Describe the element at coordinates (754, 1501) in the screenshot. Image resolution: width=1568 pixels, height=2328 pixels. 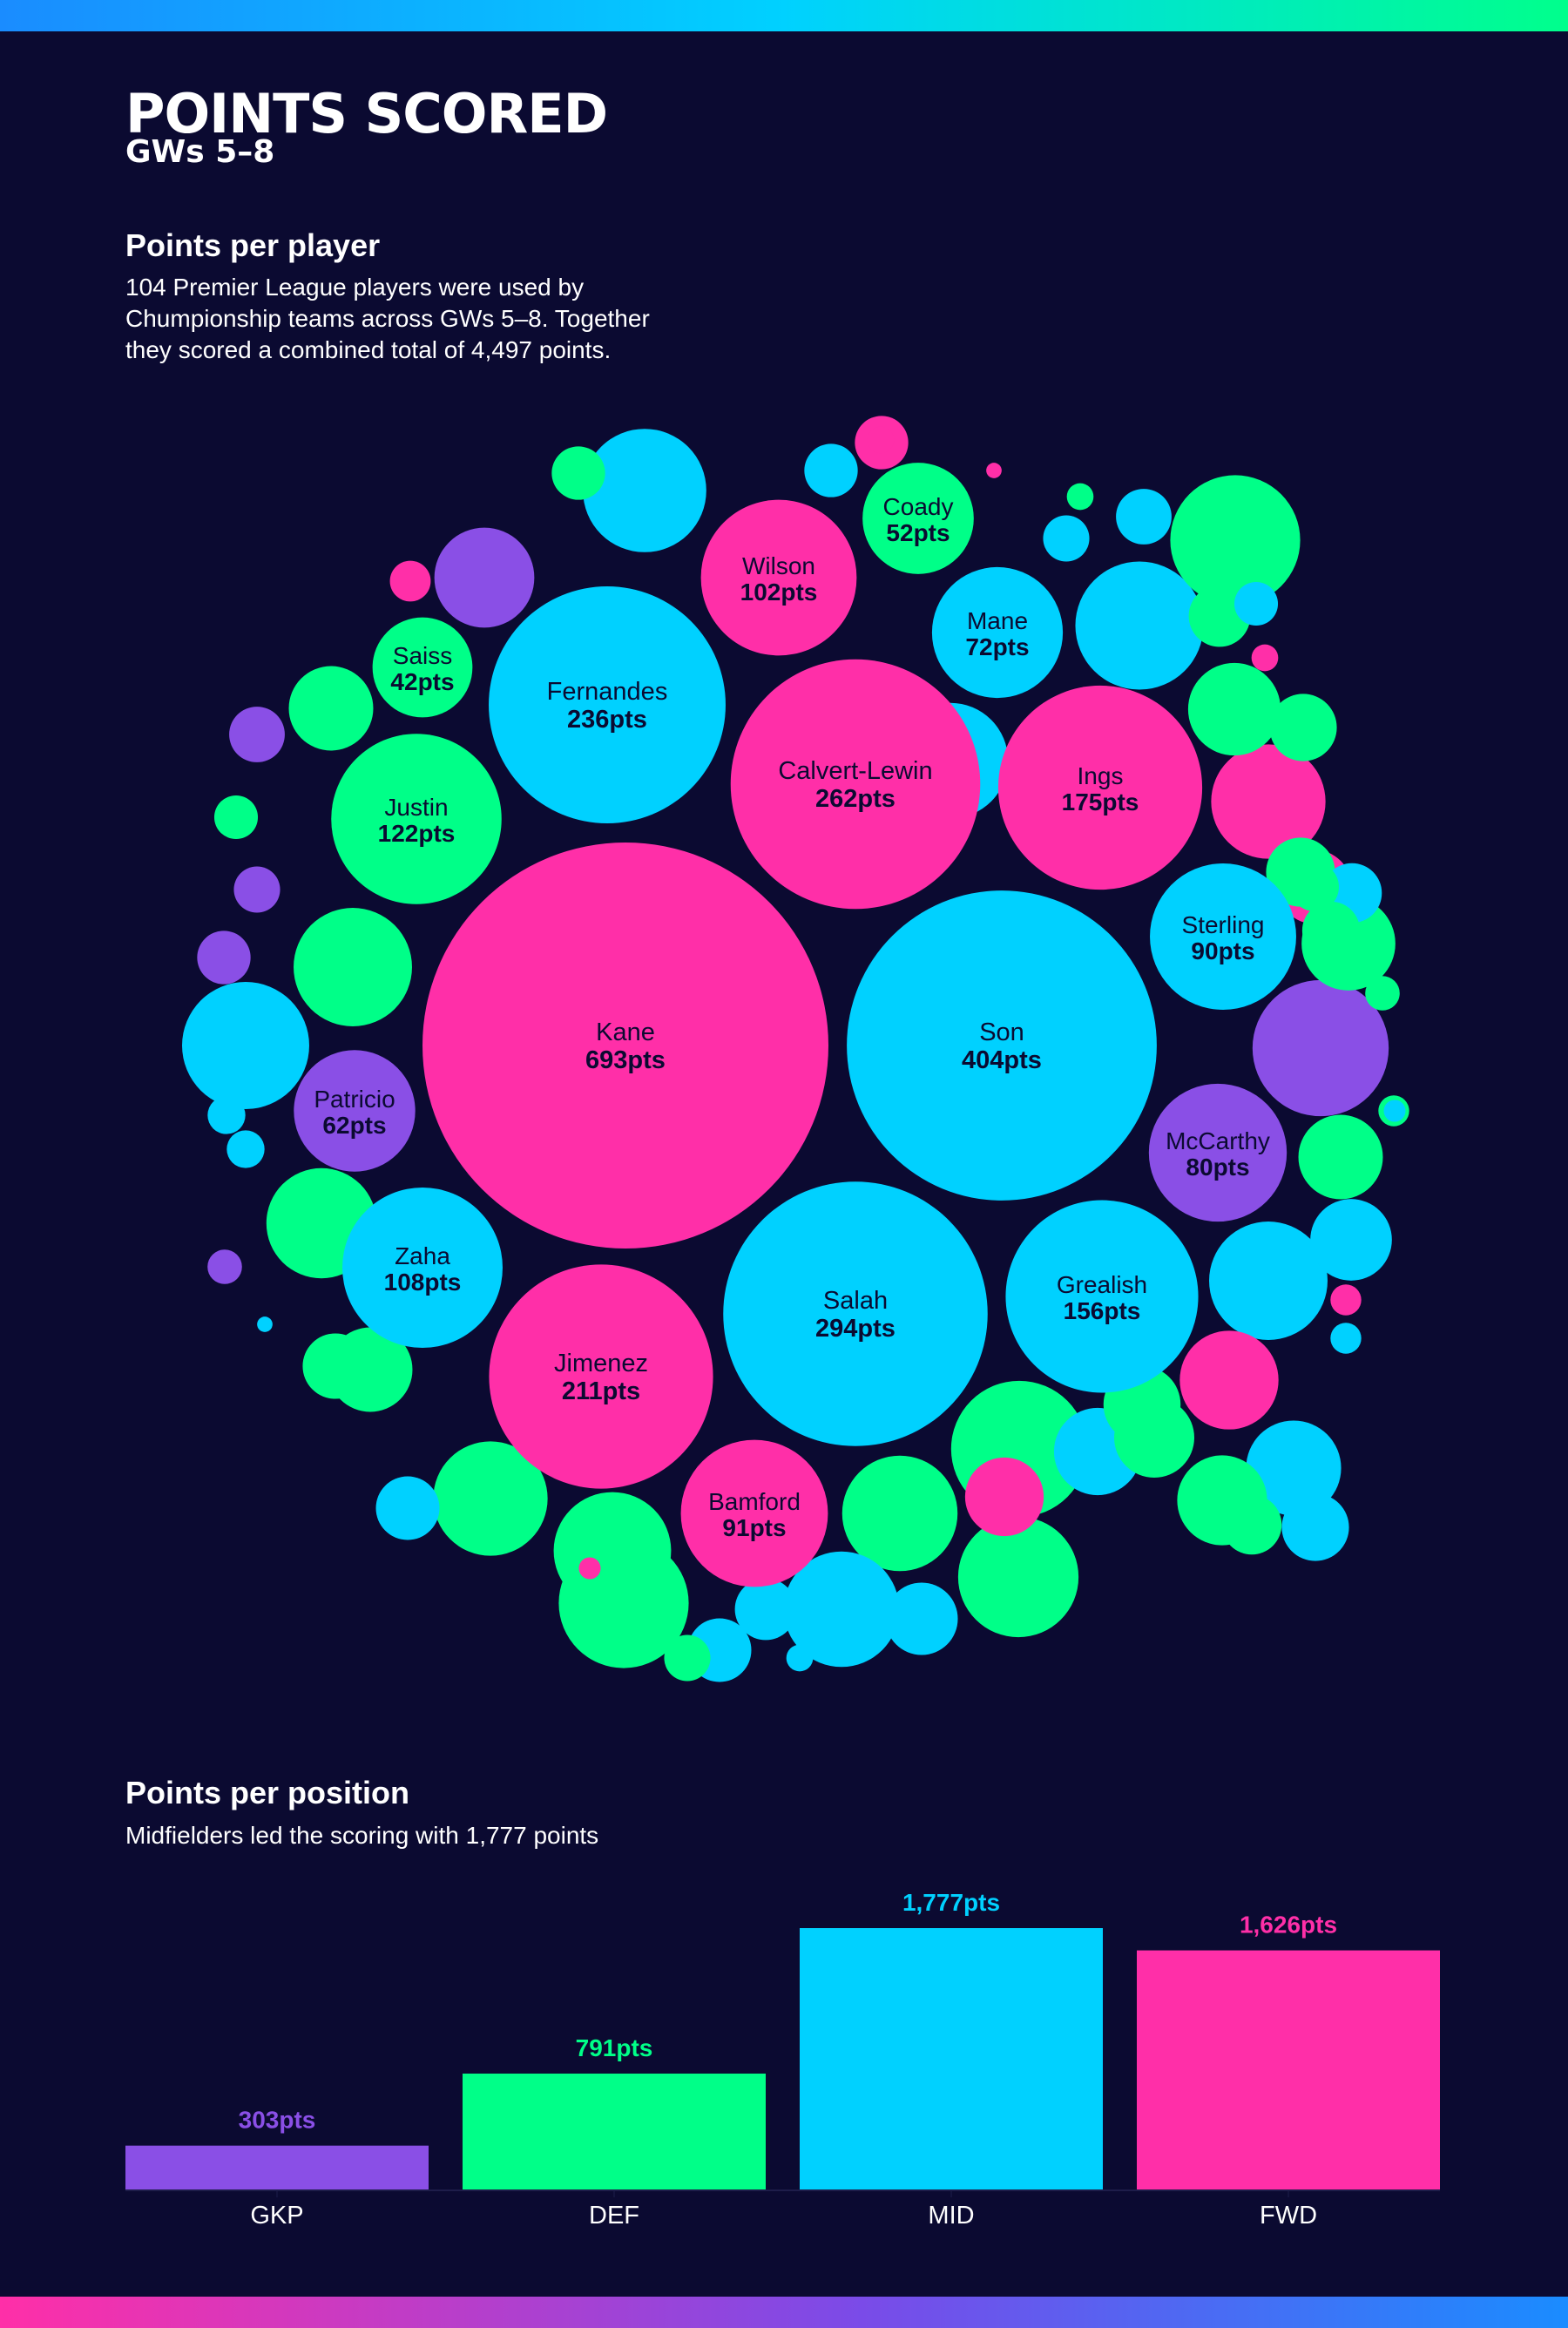
I see `player-name-label: Bamford` at that location.